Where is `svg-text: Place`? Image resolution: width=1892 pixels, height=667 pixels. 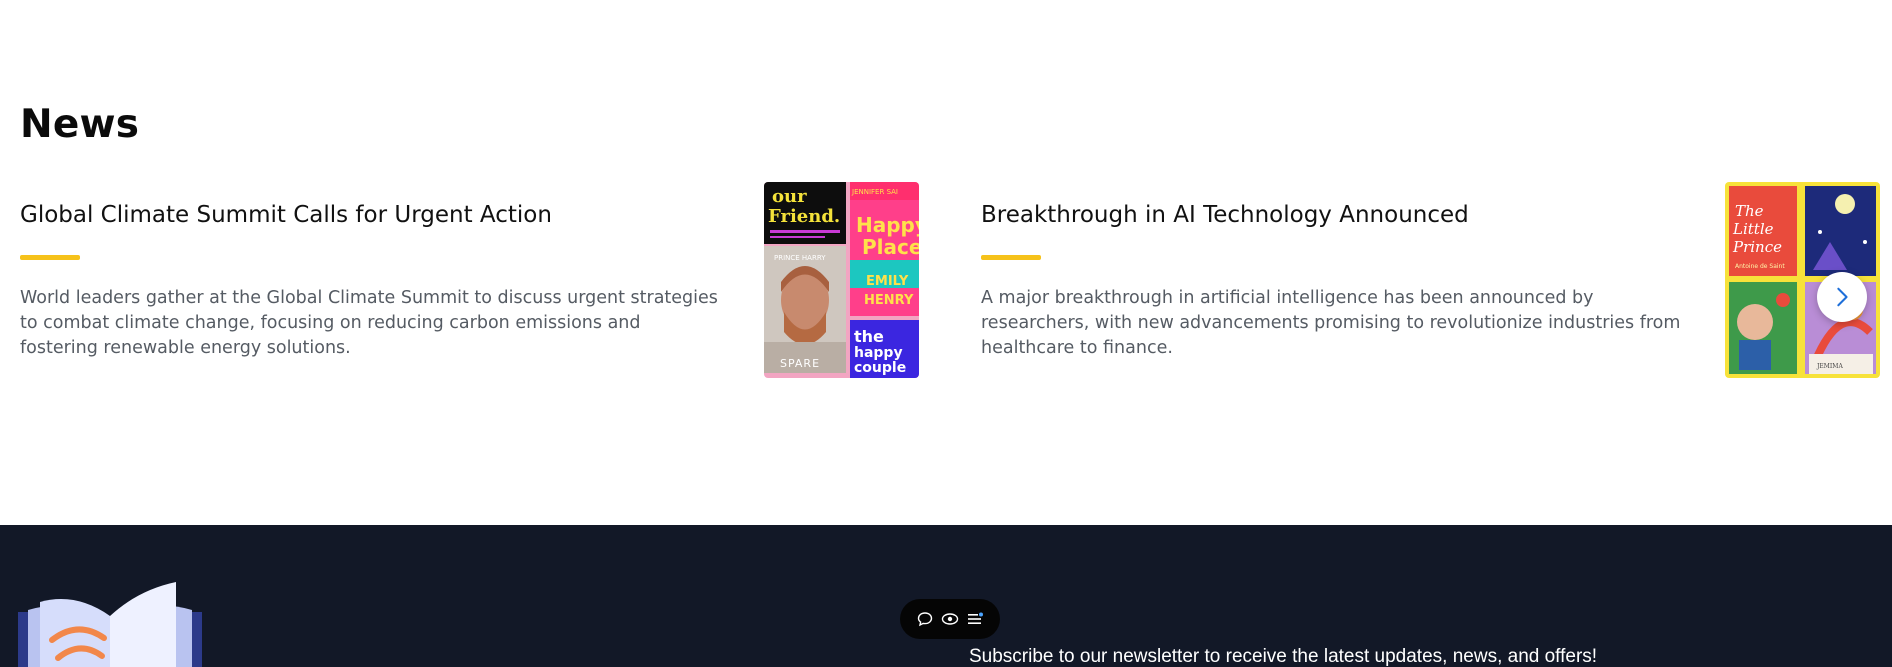 svg-text: Place is located at coordinates (890, 247).